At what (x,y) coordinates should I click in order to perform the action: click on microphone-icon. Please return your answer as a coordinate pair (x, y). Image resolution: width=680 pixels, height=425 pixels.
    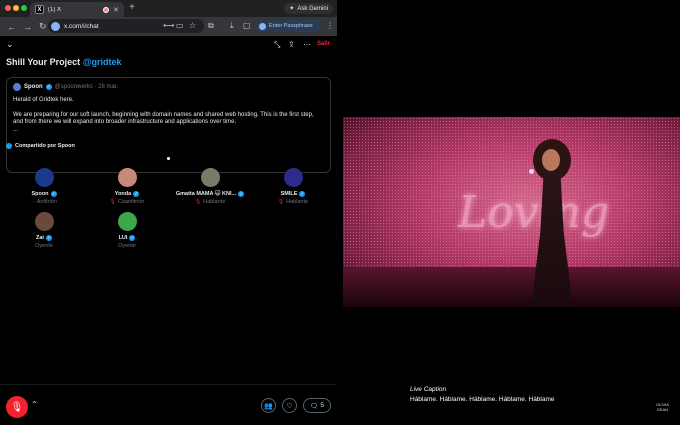
    Looking at the image, I should click on (531, 171).